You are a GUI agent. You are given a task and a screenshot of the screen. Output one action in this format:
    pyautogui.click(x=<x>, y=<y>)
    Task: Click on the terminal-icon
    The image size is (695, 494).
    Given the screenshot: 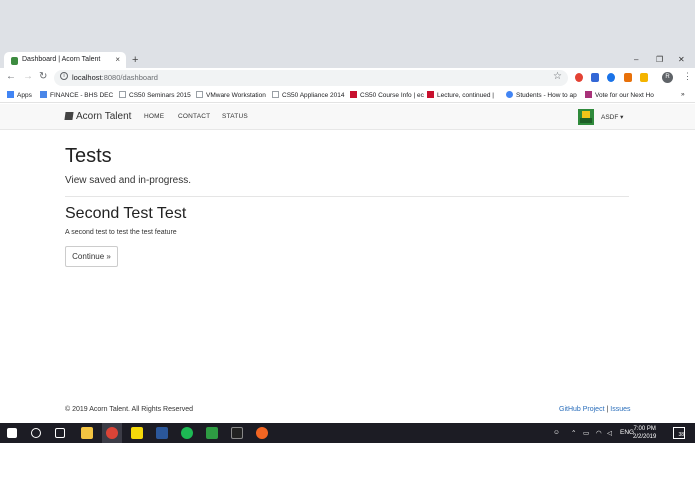 What is the action you would take?
    pyautogui.click(x=237, y=433)
    